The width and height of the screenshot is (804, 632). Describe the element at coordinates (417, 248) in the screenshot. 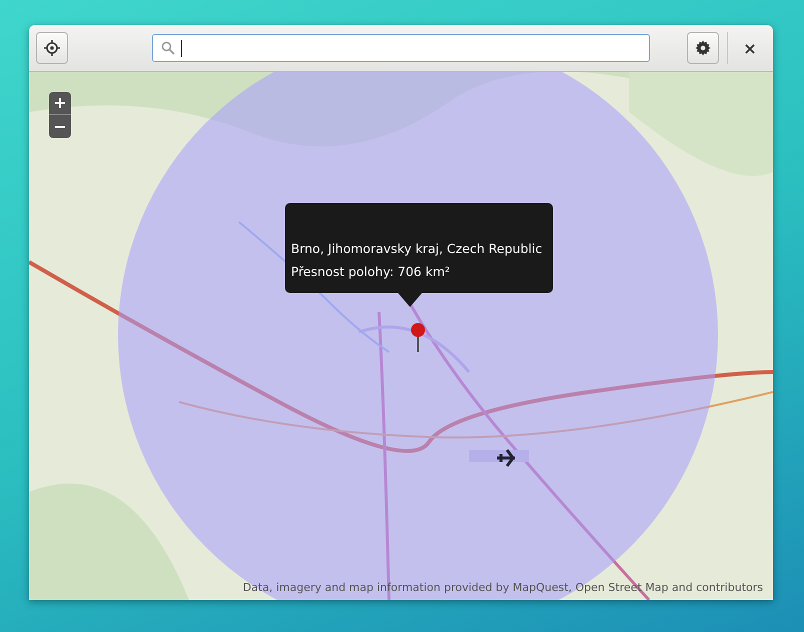

I see `popup-text: Brno, Jihomoravsky kraj, Czech Republic` at that location.